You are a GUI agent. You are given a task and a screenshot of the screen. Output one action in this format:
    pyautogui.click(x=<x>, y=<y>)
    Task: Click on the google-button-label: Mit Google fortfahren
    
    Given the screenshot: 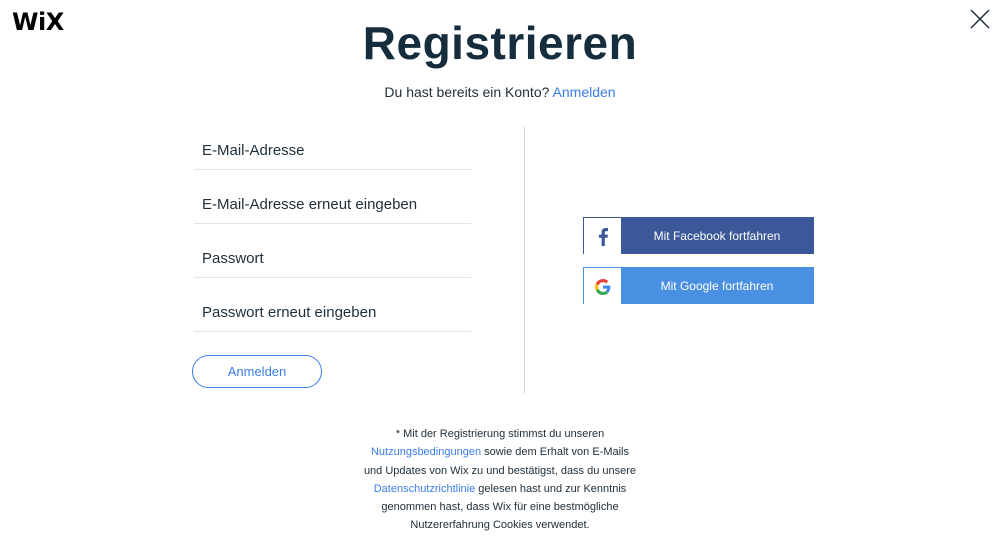 What is the action you would take?
    pyautogui.click(x=717, y=285)
    